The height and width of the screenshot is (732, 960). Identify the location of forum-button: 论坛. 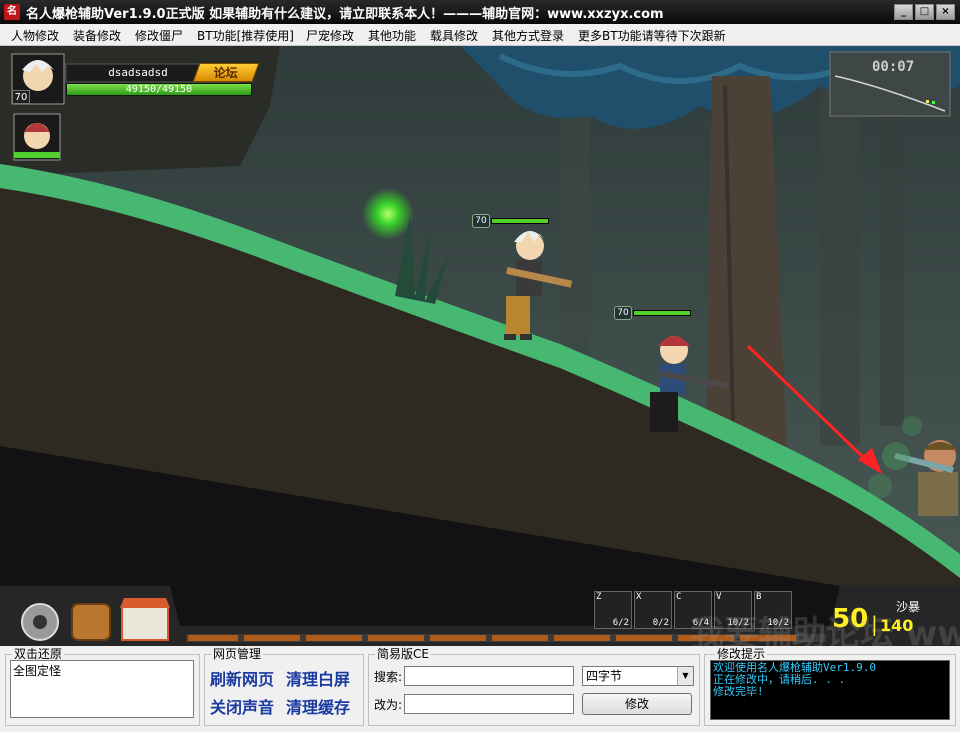
(226, 72).